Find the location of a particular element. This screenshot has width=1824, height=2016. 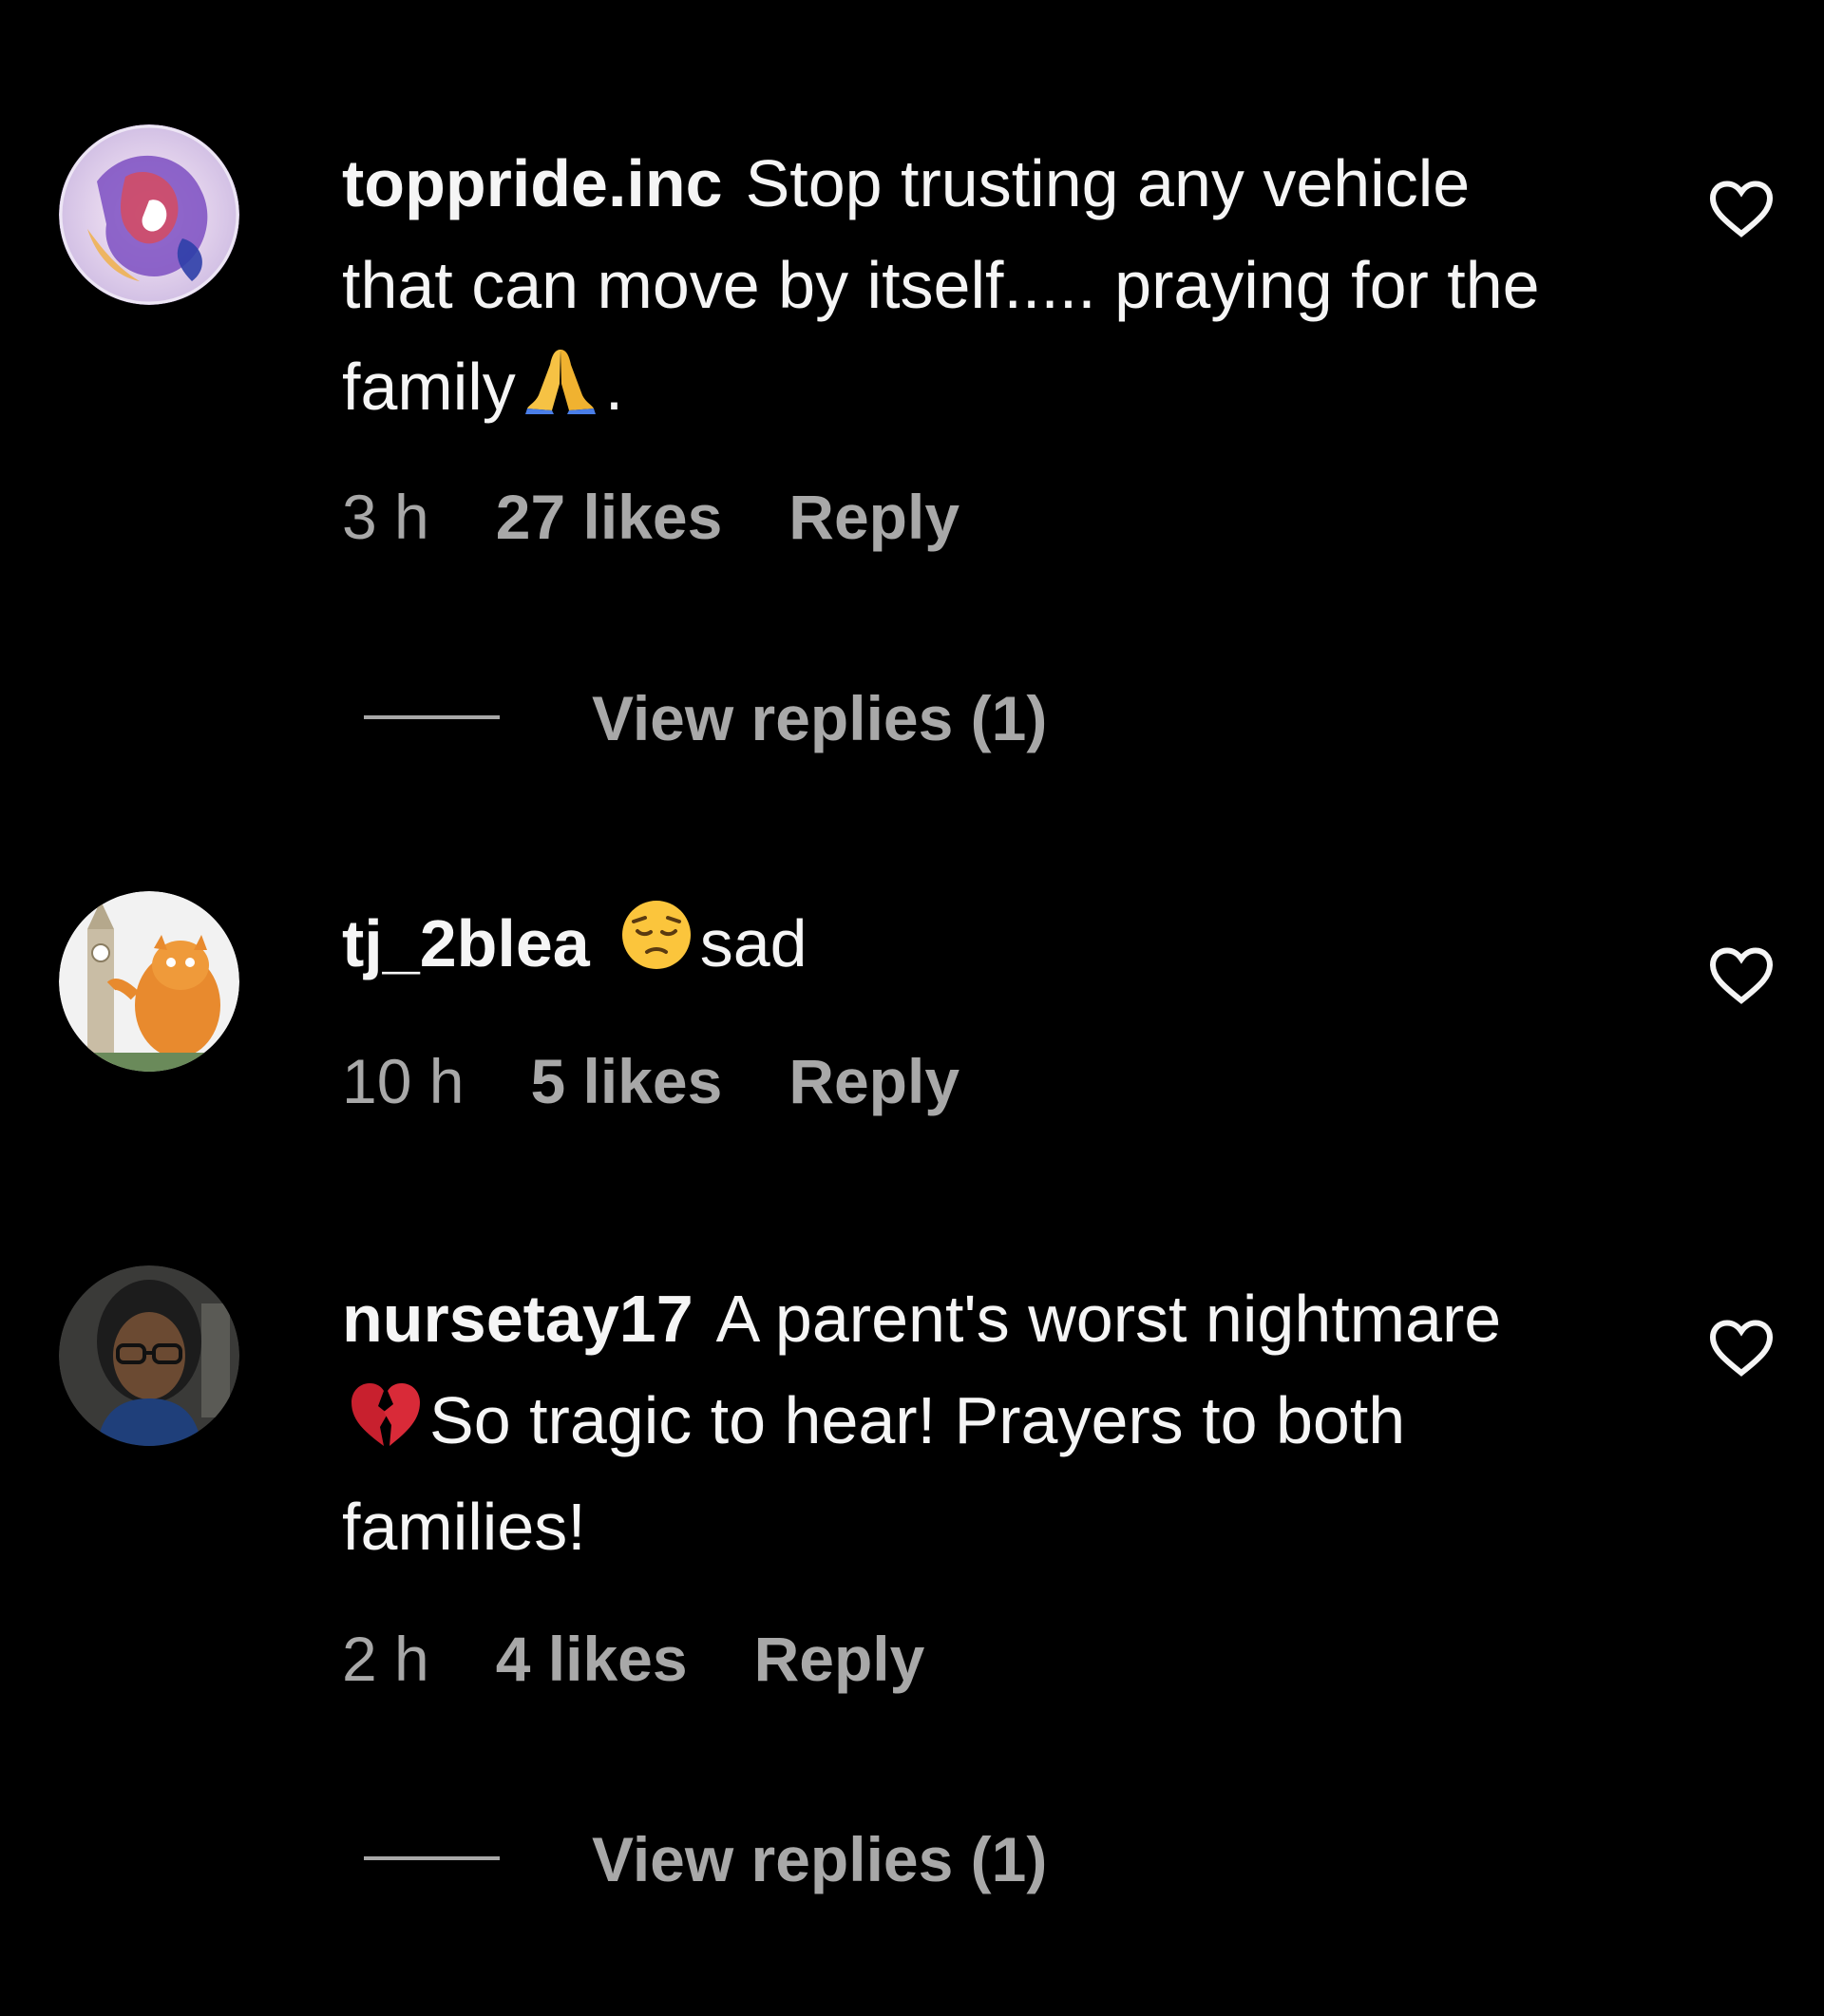

pensive-face-icon is located at coordinates (656, 948).